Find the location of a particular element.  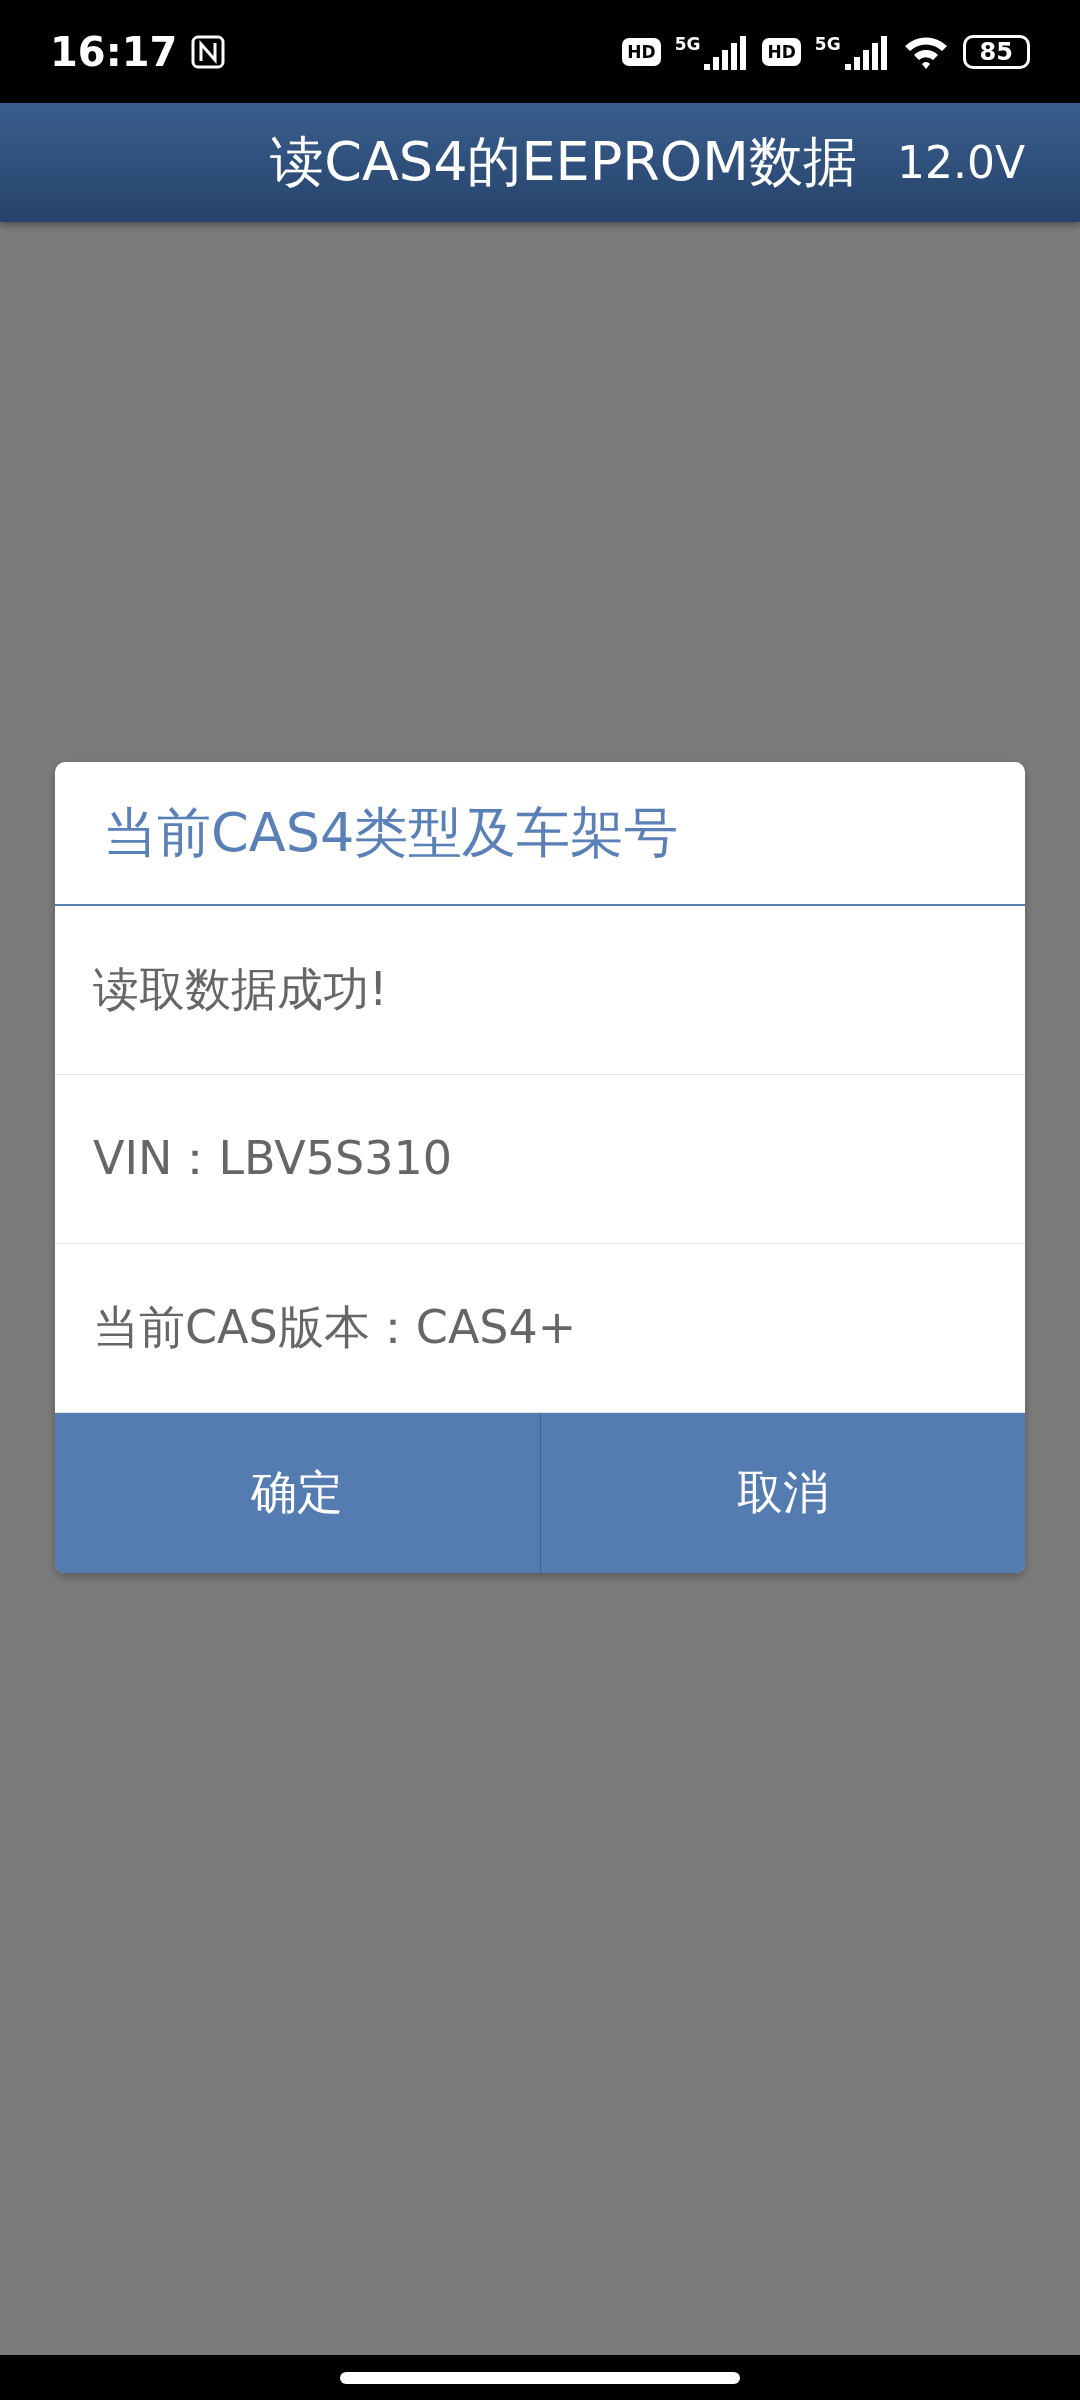

info-row: VIN：LBV5S310 is located at coordinates (540, 1159).